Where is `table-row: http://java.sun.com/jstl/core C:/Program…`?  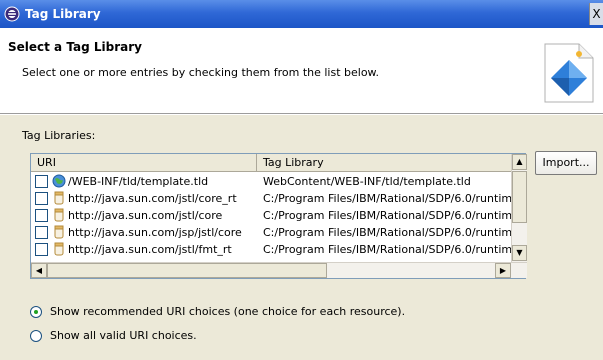
table-row: http://java.sun.com/jstl/core C:/Program… is located at coordinates (271, 215).